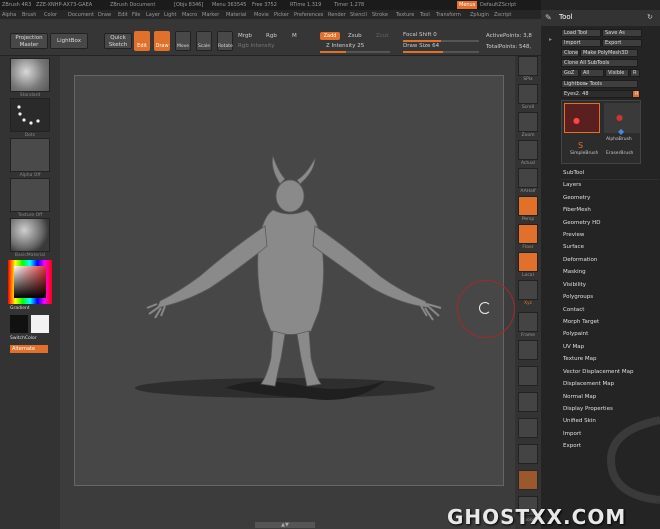  Describe the element at coordinates (580, 359) in the screenshot. I see `subpalette-texture-map: Texture Map` at that location.